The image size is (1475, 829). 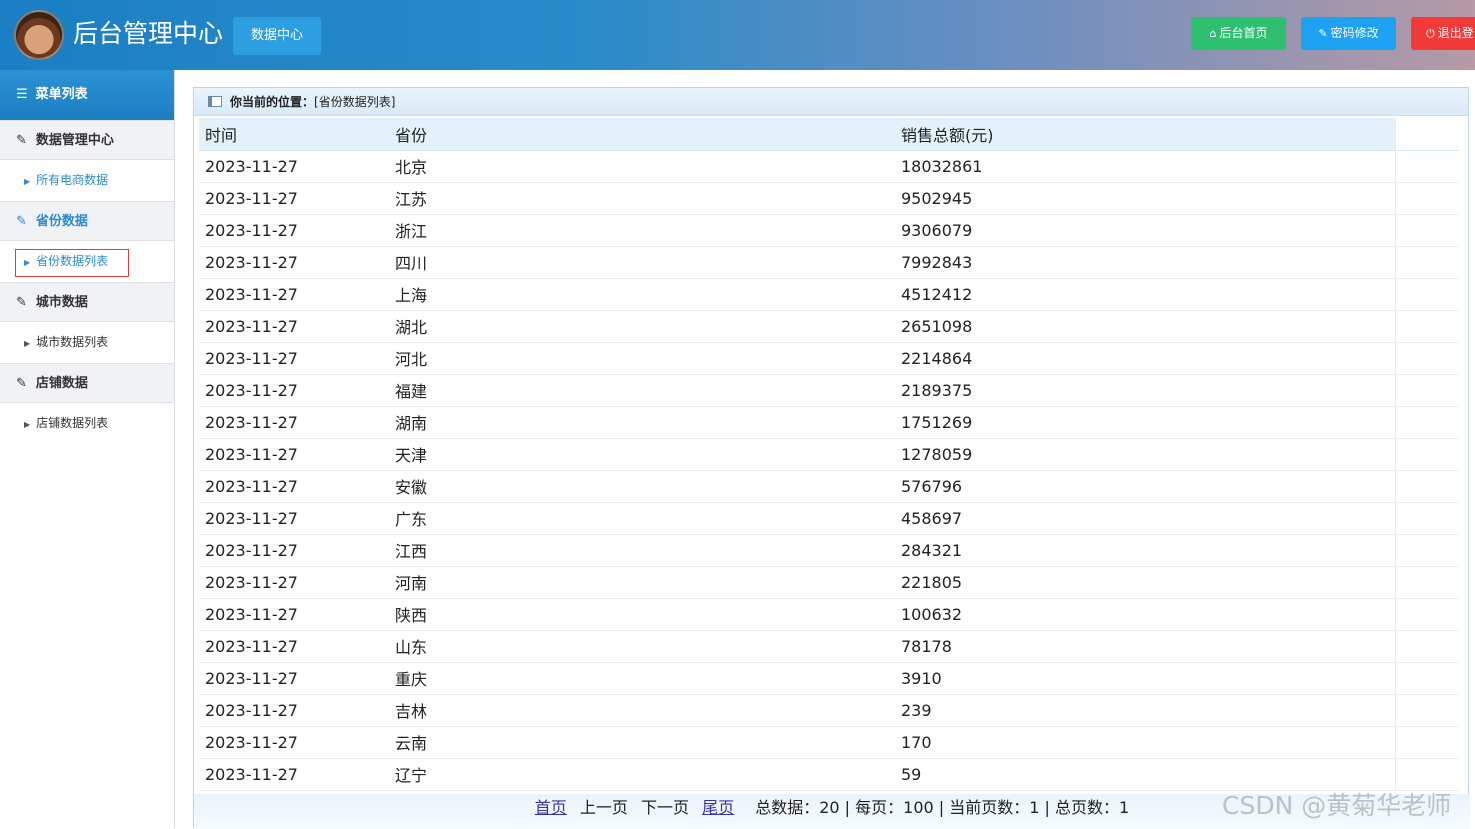 I want to click on sidebar-item-province-list: ▶ 省份数据列表, so click(x=87, y=261).